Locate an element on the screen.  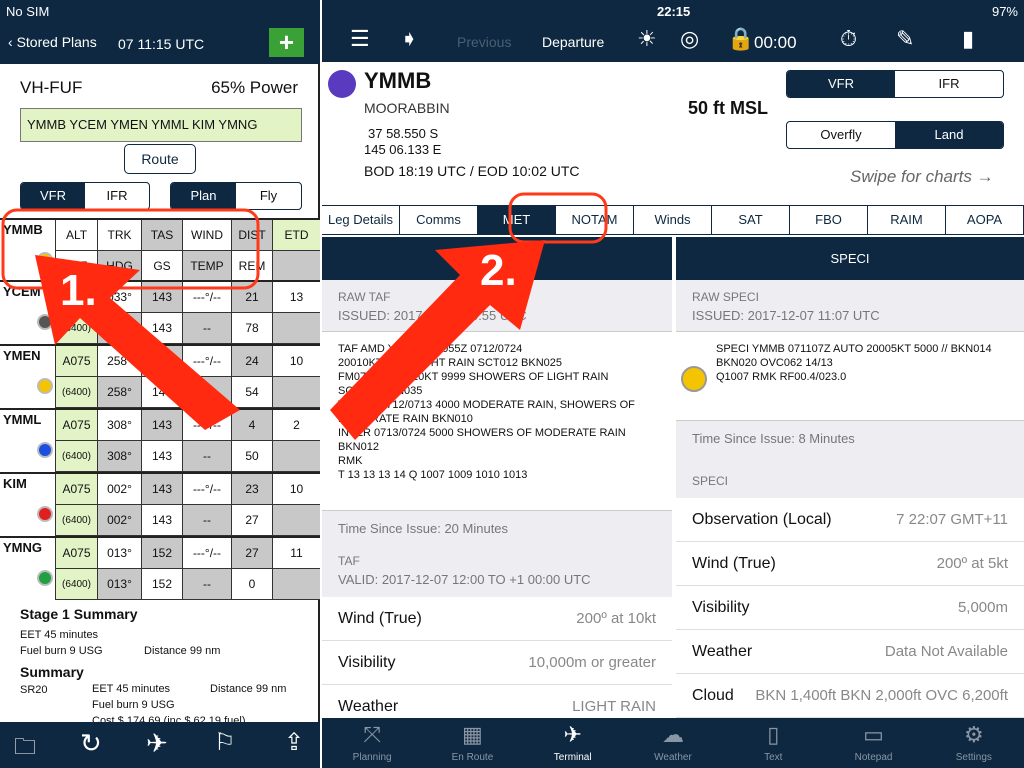
annotation-1-label: 1. is located at coordinates (78, 290).